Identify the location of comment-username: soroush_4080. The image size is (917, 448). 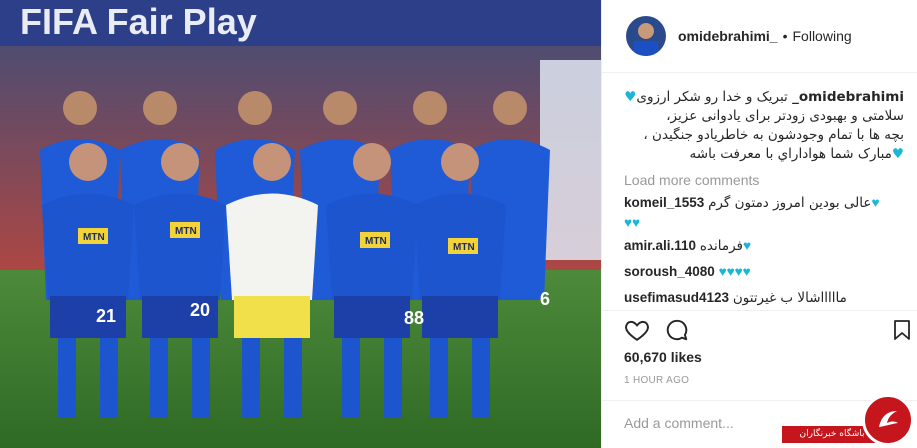
(669, 271).